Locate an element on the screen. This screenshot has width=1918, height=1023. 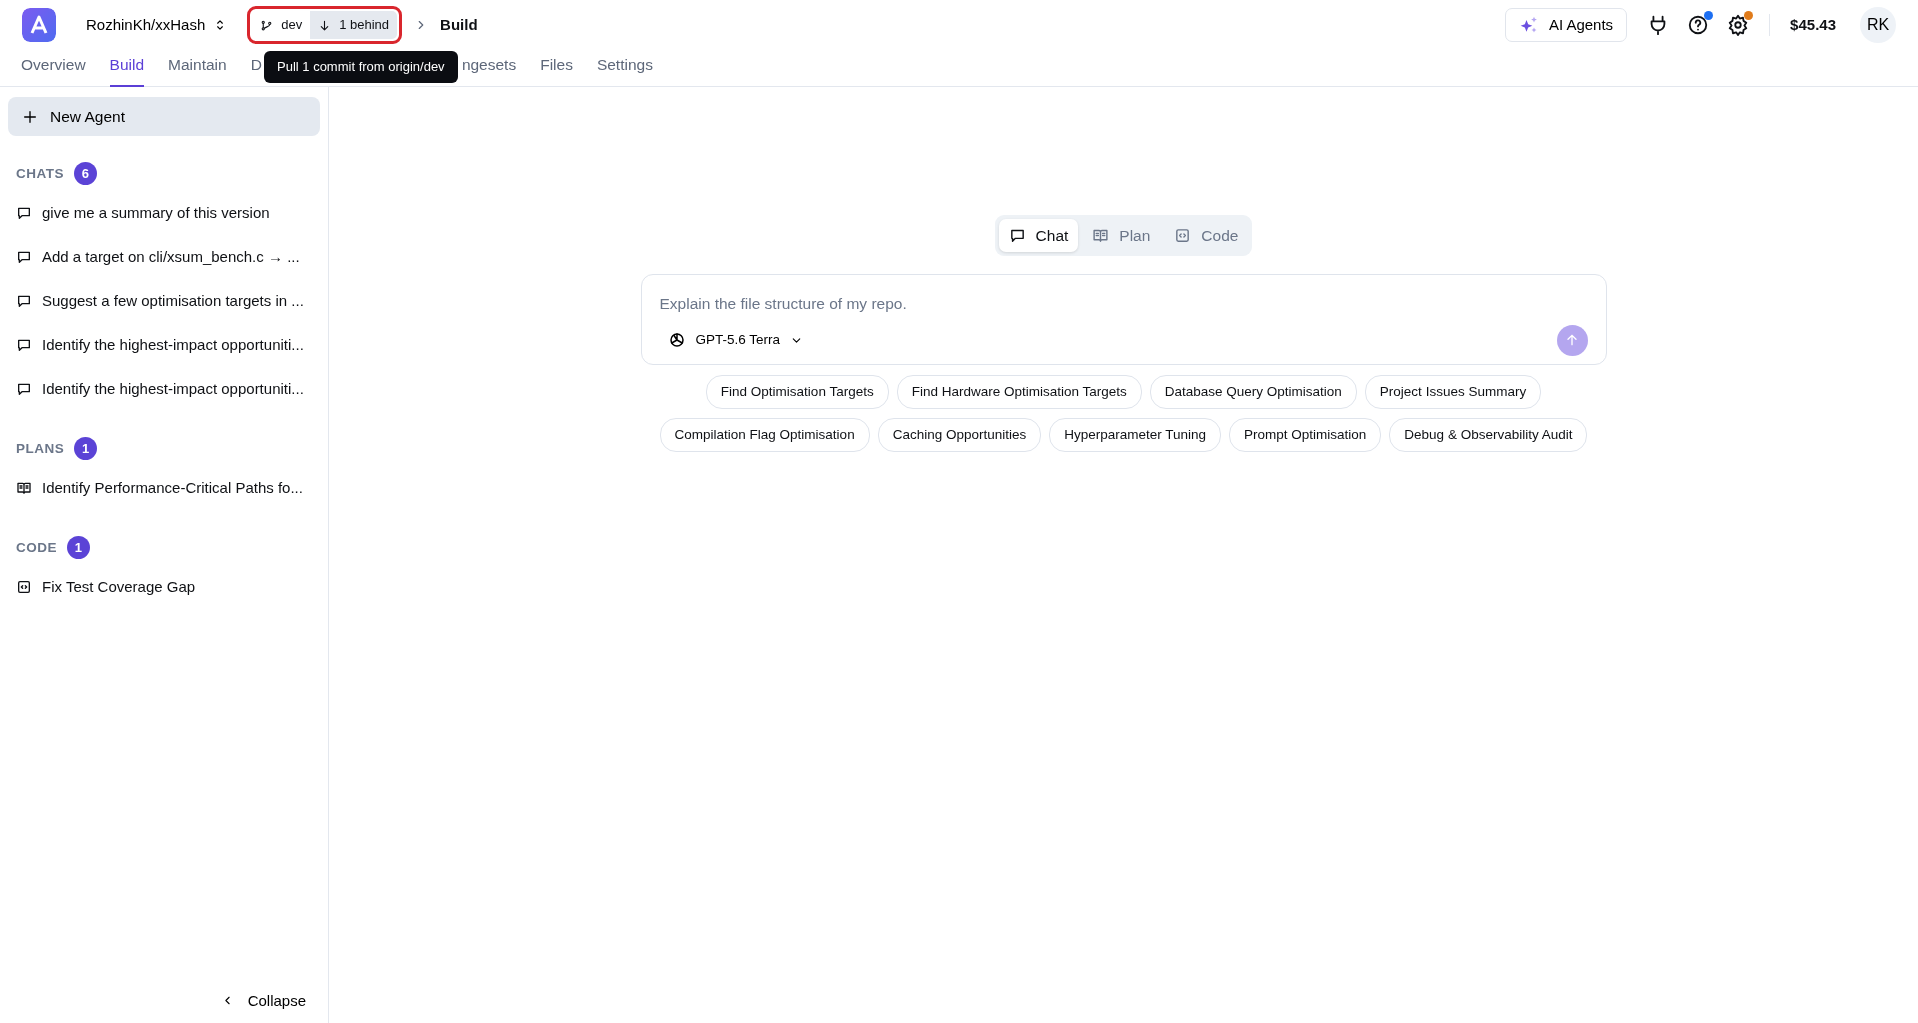
nav-tab: Build is located at coordinates (127, 68).